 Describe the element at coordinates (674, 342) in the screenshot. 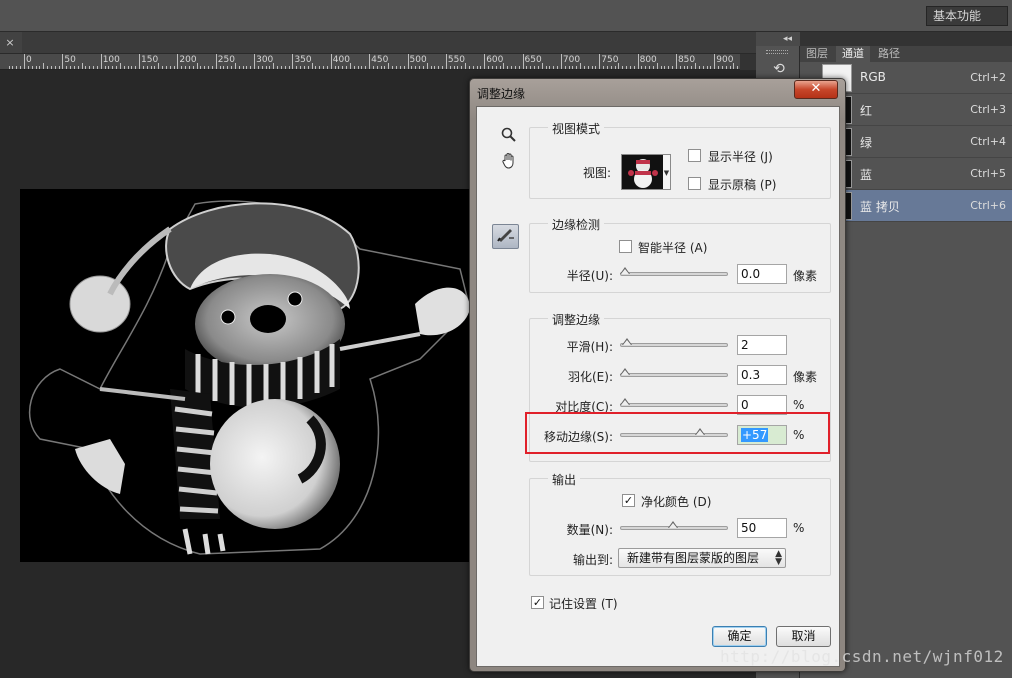

I see `smooth-slider` at that location.